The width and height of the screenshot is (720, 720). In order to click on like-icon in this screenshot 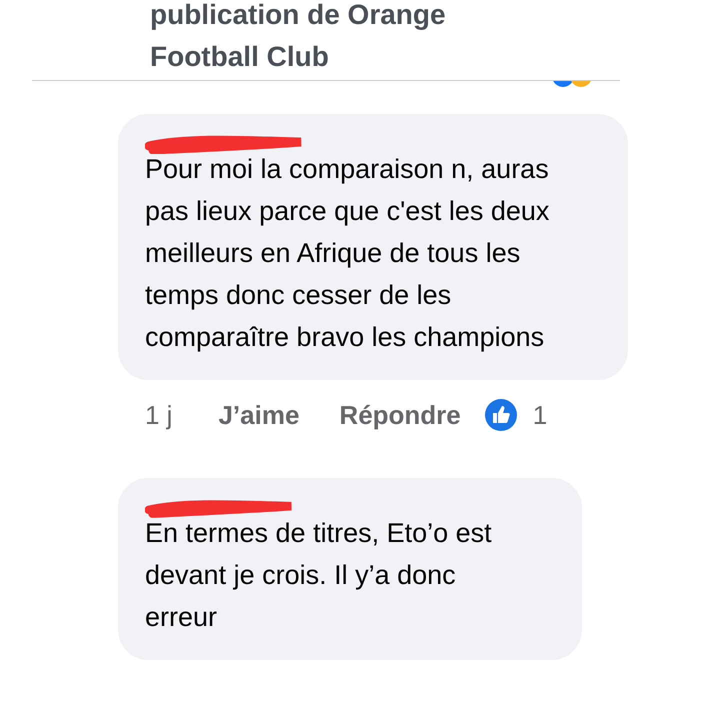, I will do `click(500, 415)`.